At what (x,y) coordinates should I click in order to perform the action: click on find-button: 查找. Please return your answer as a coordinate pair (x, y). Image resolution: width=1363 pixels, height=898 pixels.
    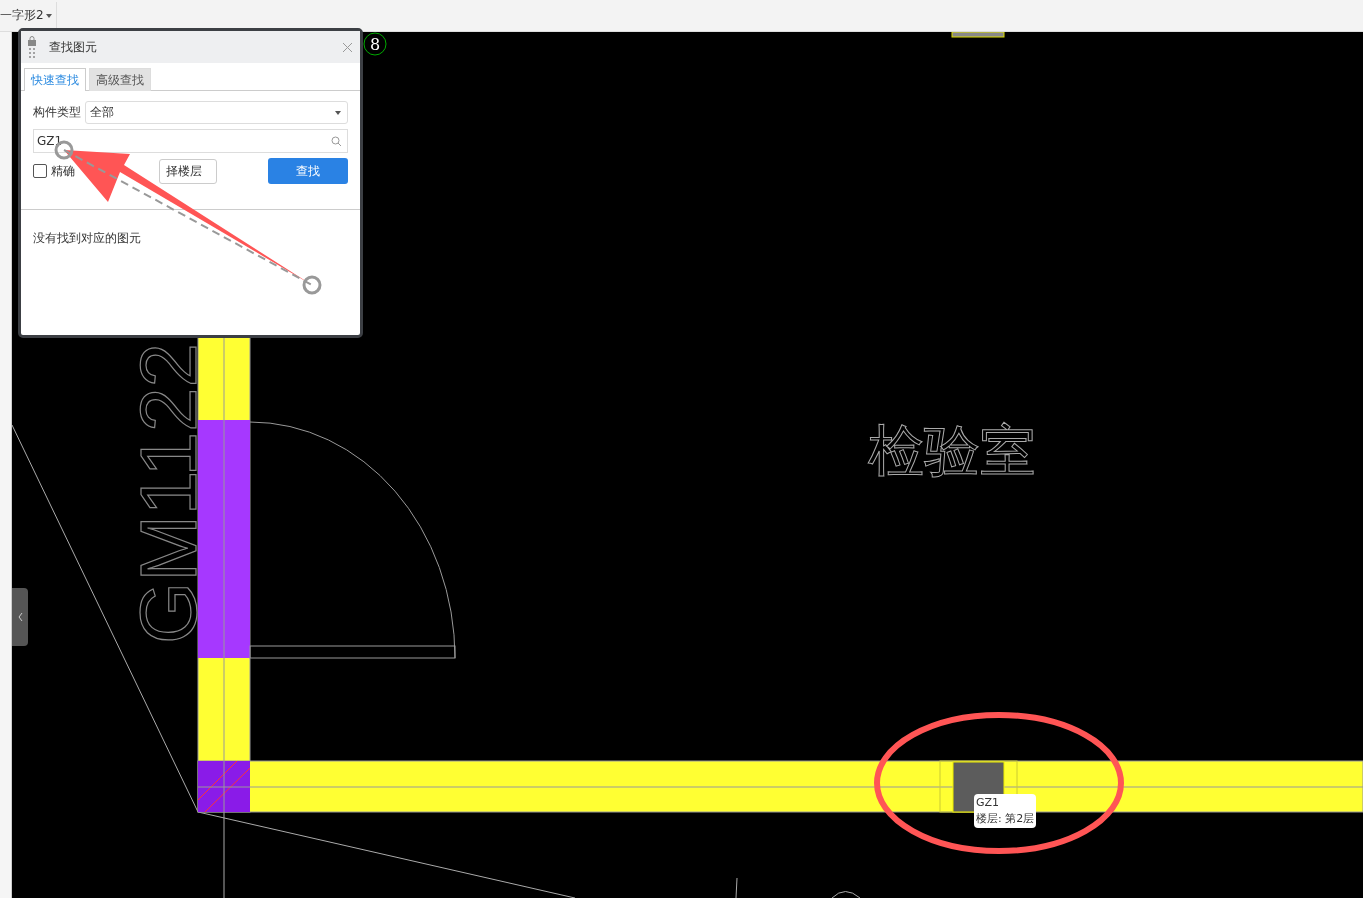
    Looking at the image, I should click on (308, 171).